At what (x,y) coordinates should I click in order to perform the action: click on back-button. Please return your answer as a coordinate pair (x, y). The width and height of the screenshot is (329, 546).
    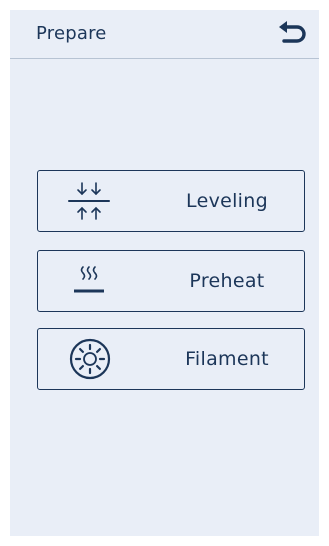
    Looking at the image, I should click on (292, 34).